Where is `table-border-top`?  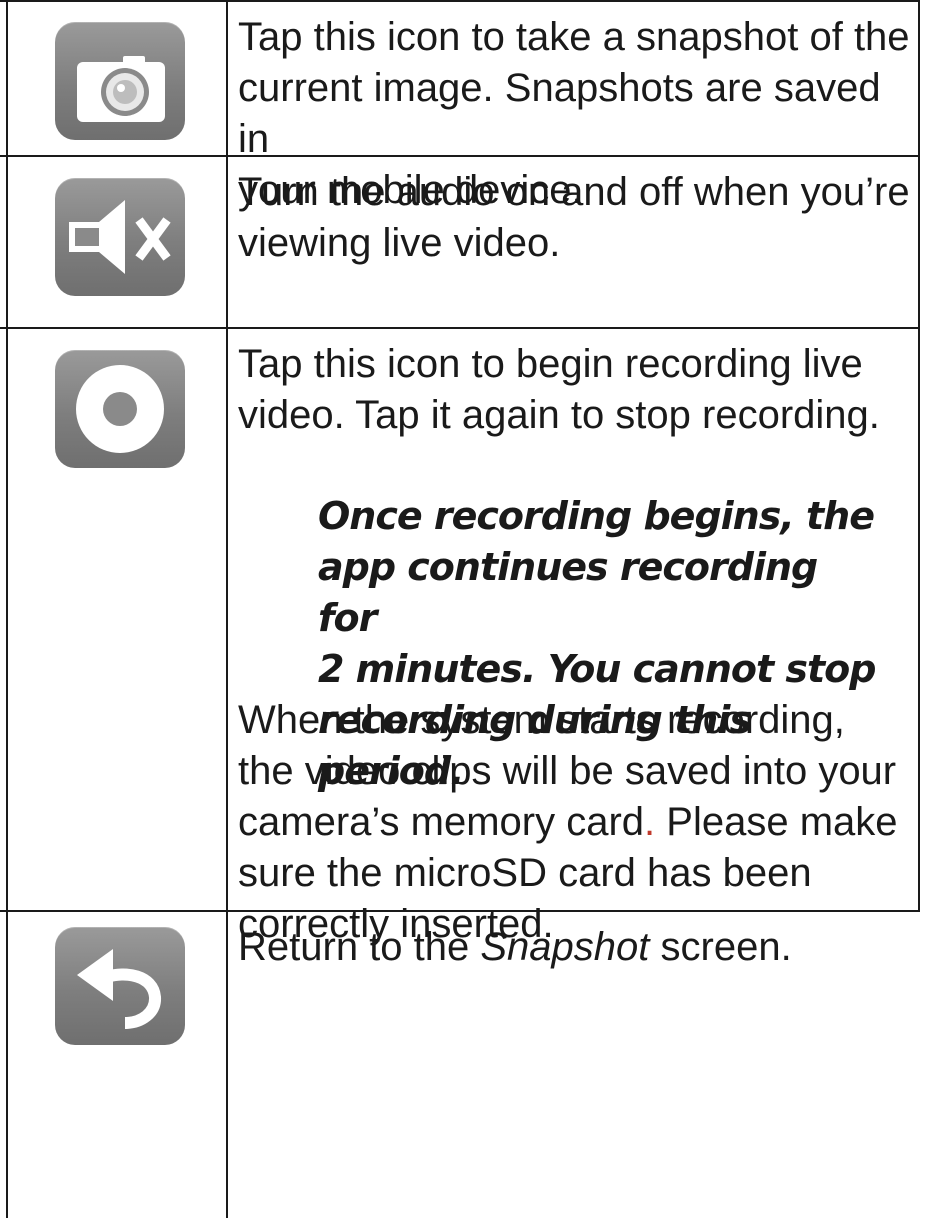
table-border-top is located at coordinates (460, 1).